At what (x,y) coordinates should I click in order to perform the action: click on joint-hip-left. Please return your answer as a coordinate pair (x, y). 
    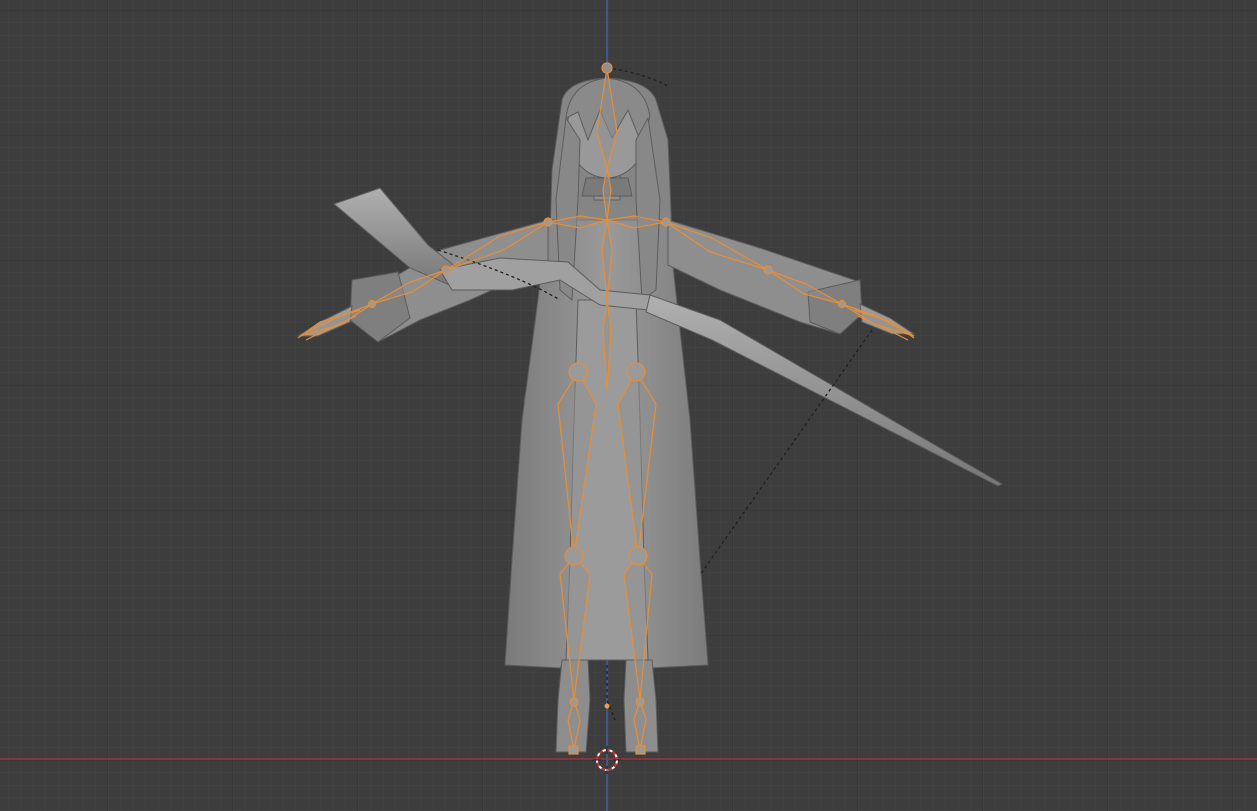
    Looking at the image, I should click on (578, 372).